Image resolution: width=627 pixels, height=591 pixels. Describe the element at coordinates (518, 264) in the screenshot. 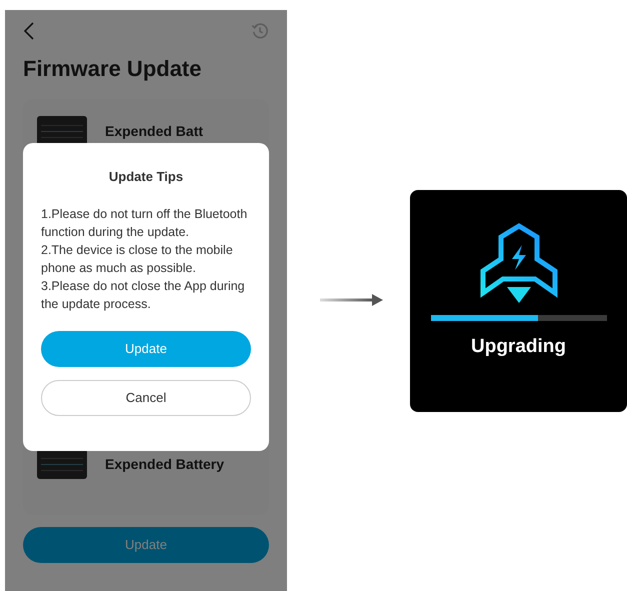

I see `rocket-icon` at that location.